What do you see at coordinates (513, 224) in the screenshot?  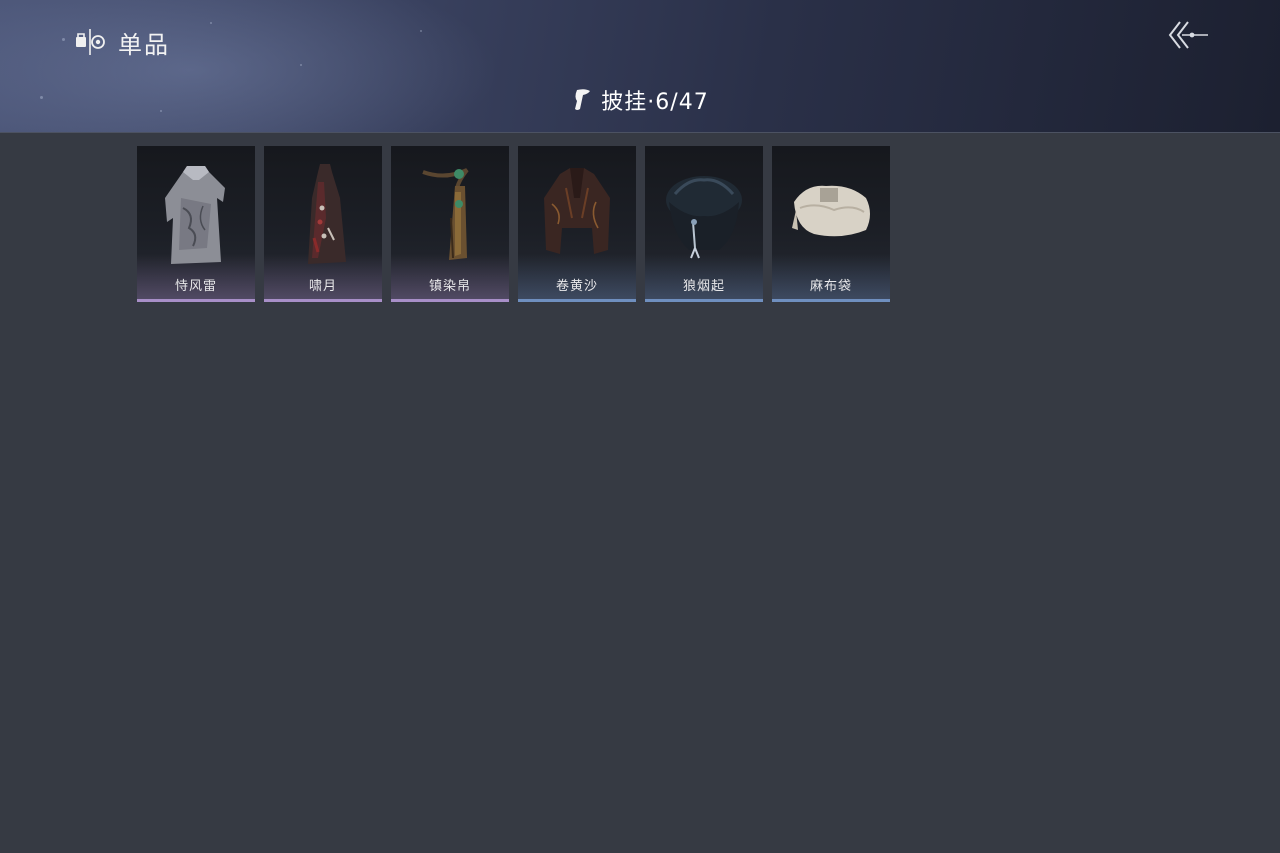 I see `item-grid: 恃风雷 啸月 镇染帛 卷黄沙 狼烟起 麻布袋` at bounding box center [513, 224].